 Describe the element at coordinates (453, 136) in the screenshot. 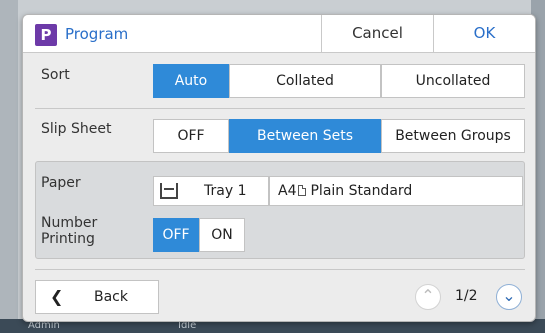

I see `slip-sheet-option-between-groups: Between Groups` at that location.